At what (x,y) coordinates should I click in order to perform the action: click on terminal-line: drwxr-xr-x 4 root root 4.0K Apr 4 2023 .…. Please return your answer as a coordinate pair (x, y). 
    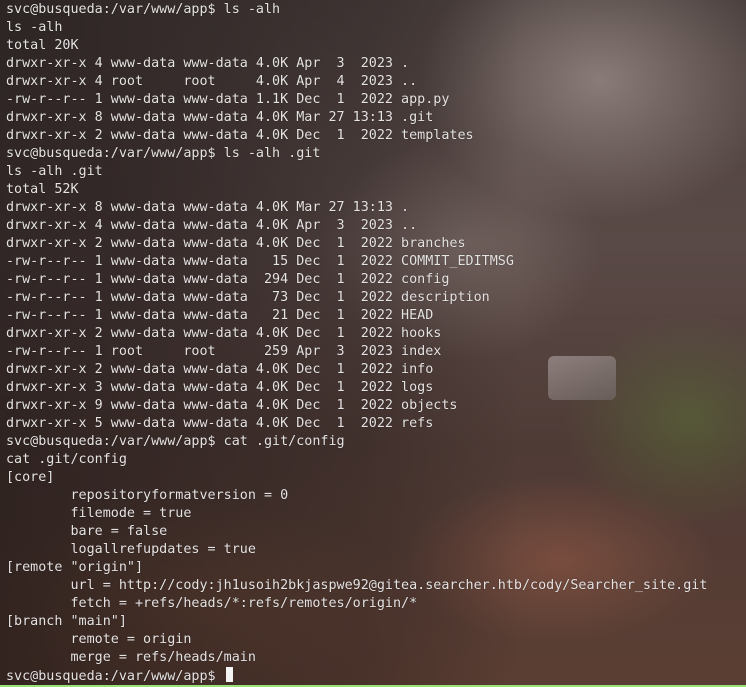
    Looking at the image, I should click on (212, 81).